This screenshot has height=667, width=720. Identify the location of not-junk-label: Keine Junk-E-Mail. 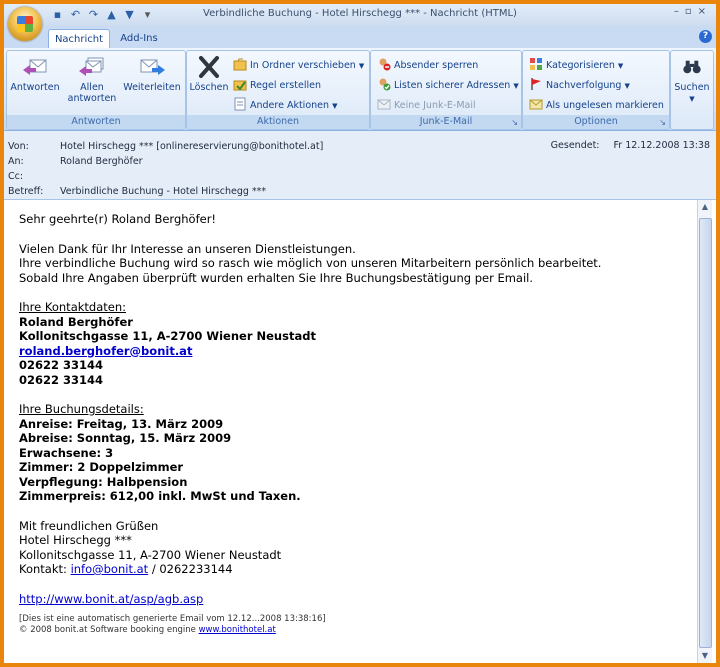
(435, 105).